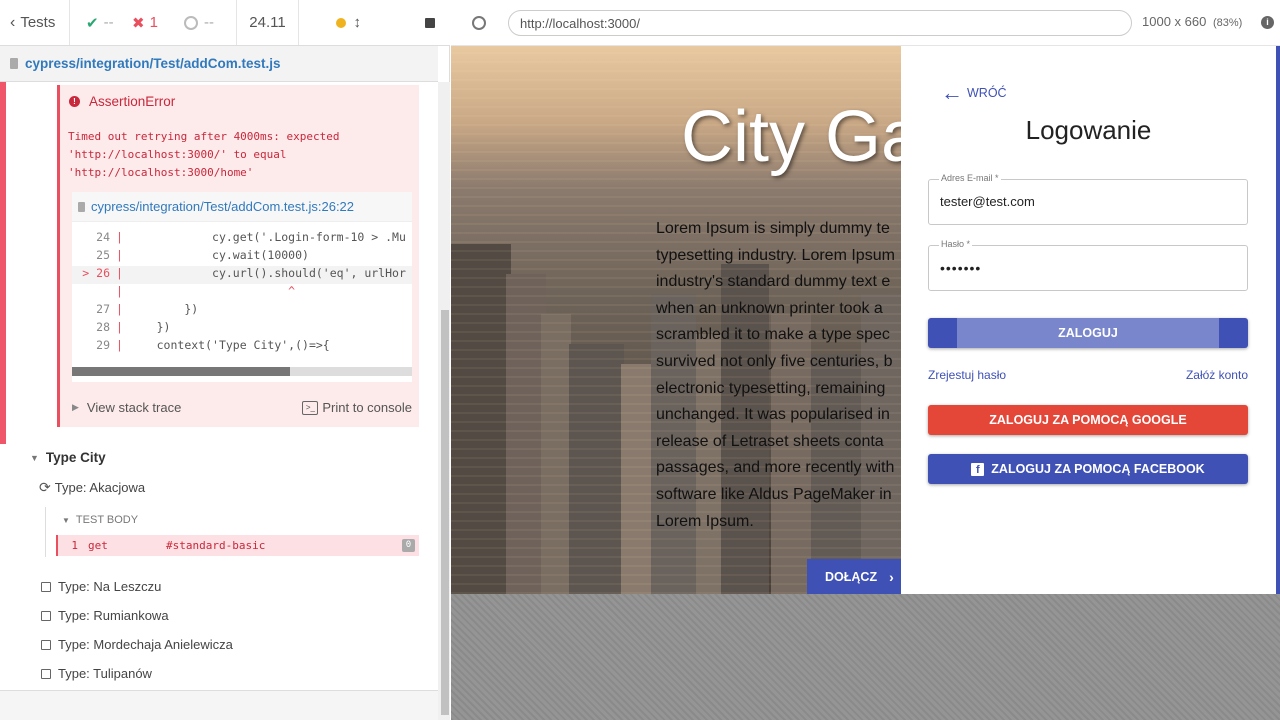 The height and width of the screenshot is (720, 1280). Describe the element at coordinates (206, 291) in the screenshot. I see `code-line-caret: | ^` at that location.